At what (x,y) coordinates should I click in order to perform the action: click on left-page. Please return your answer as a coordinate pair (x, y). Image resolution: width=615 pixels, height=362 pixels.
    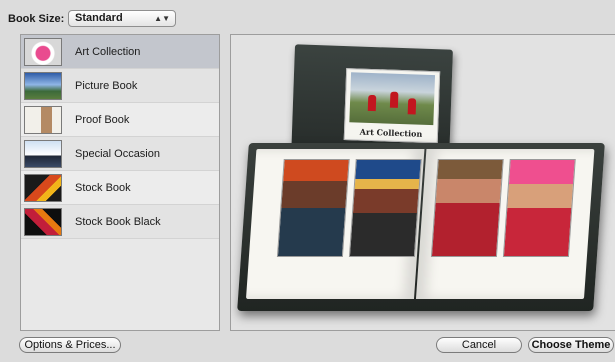
    Looking at the image, I should click on (335, 224).